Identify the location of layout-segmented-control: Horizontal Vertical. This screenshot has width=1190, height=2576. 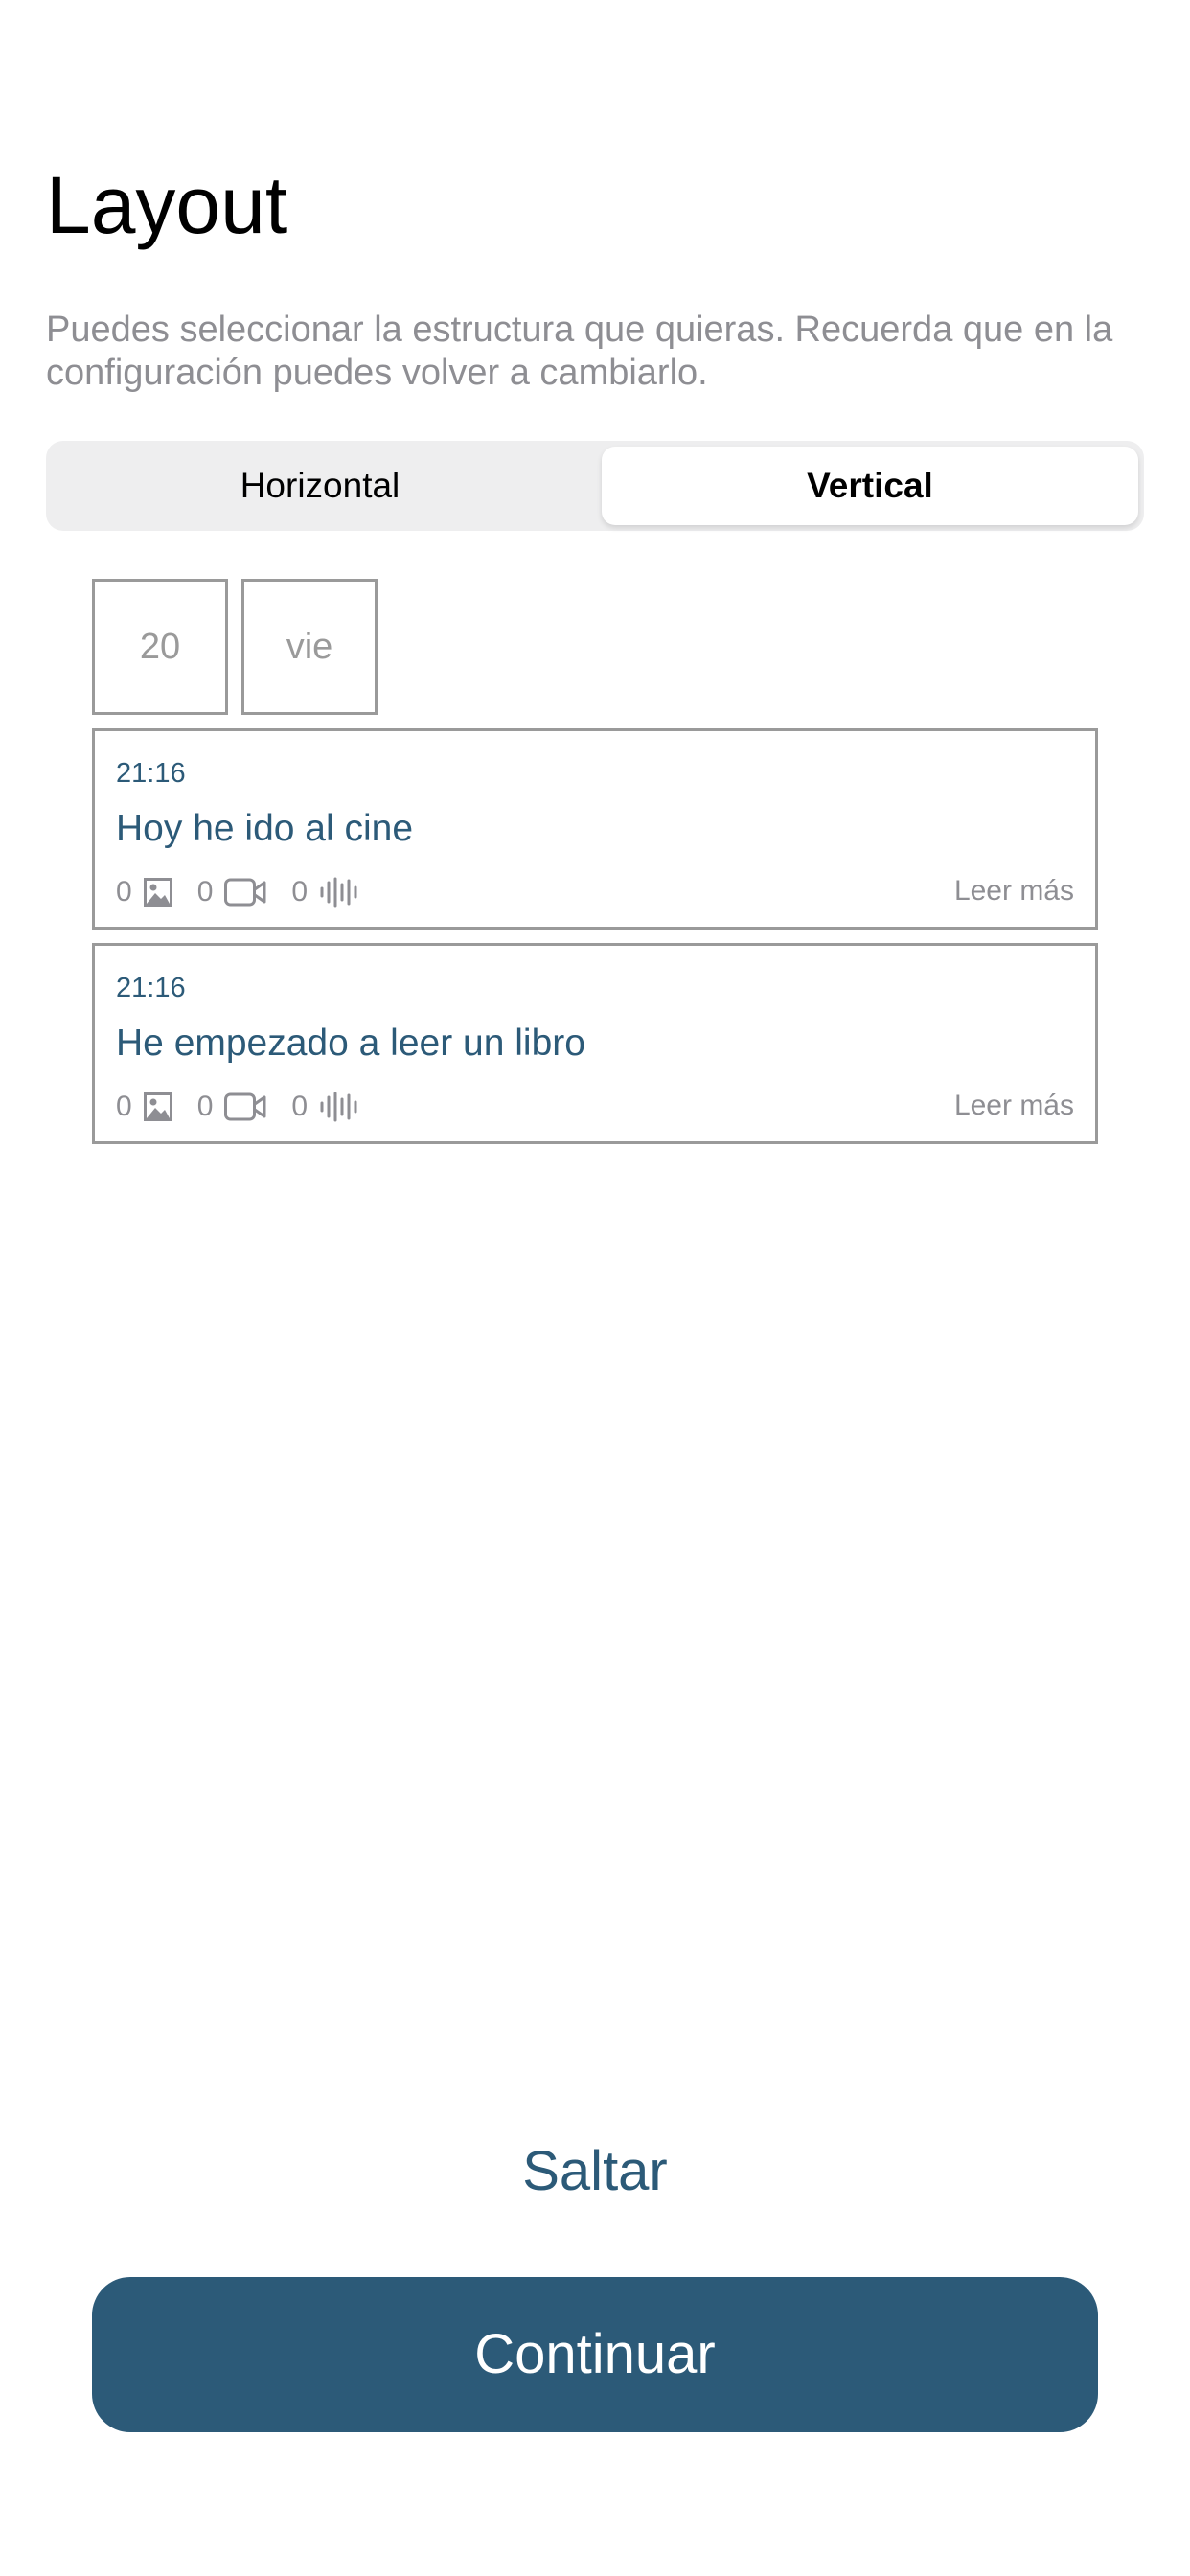
(595, 486).